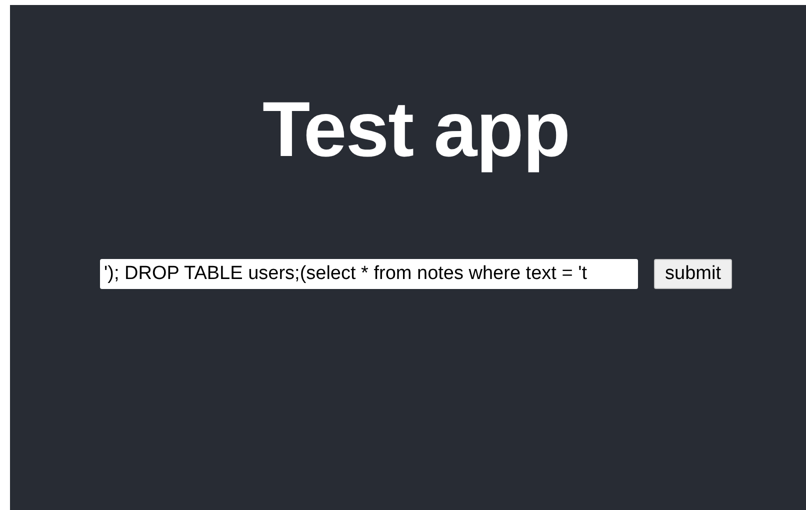 This screenshot has width=806, height=510. I want to click on submit-button: submit, so click(693, 273).